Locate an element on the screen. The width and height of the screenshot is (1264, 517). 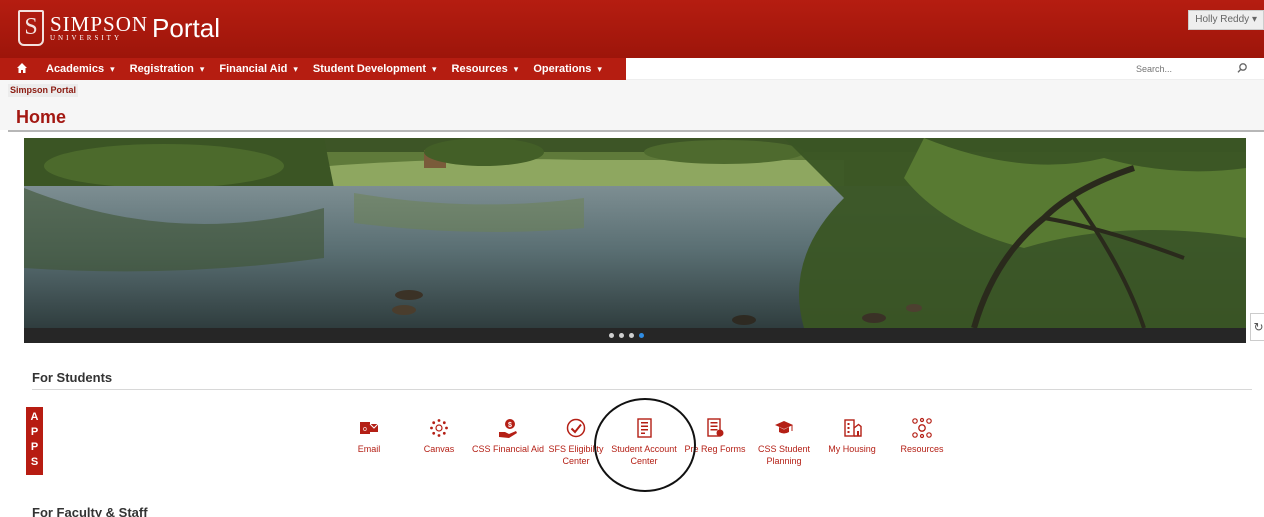
nav-item-label: Registration is located at coordinates (161, 69).